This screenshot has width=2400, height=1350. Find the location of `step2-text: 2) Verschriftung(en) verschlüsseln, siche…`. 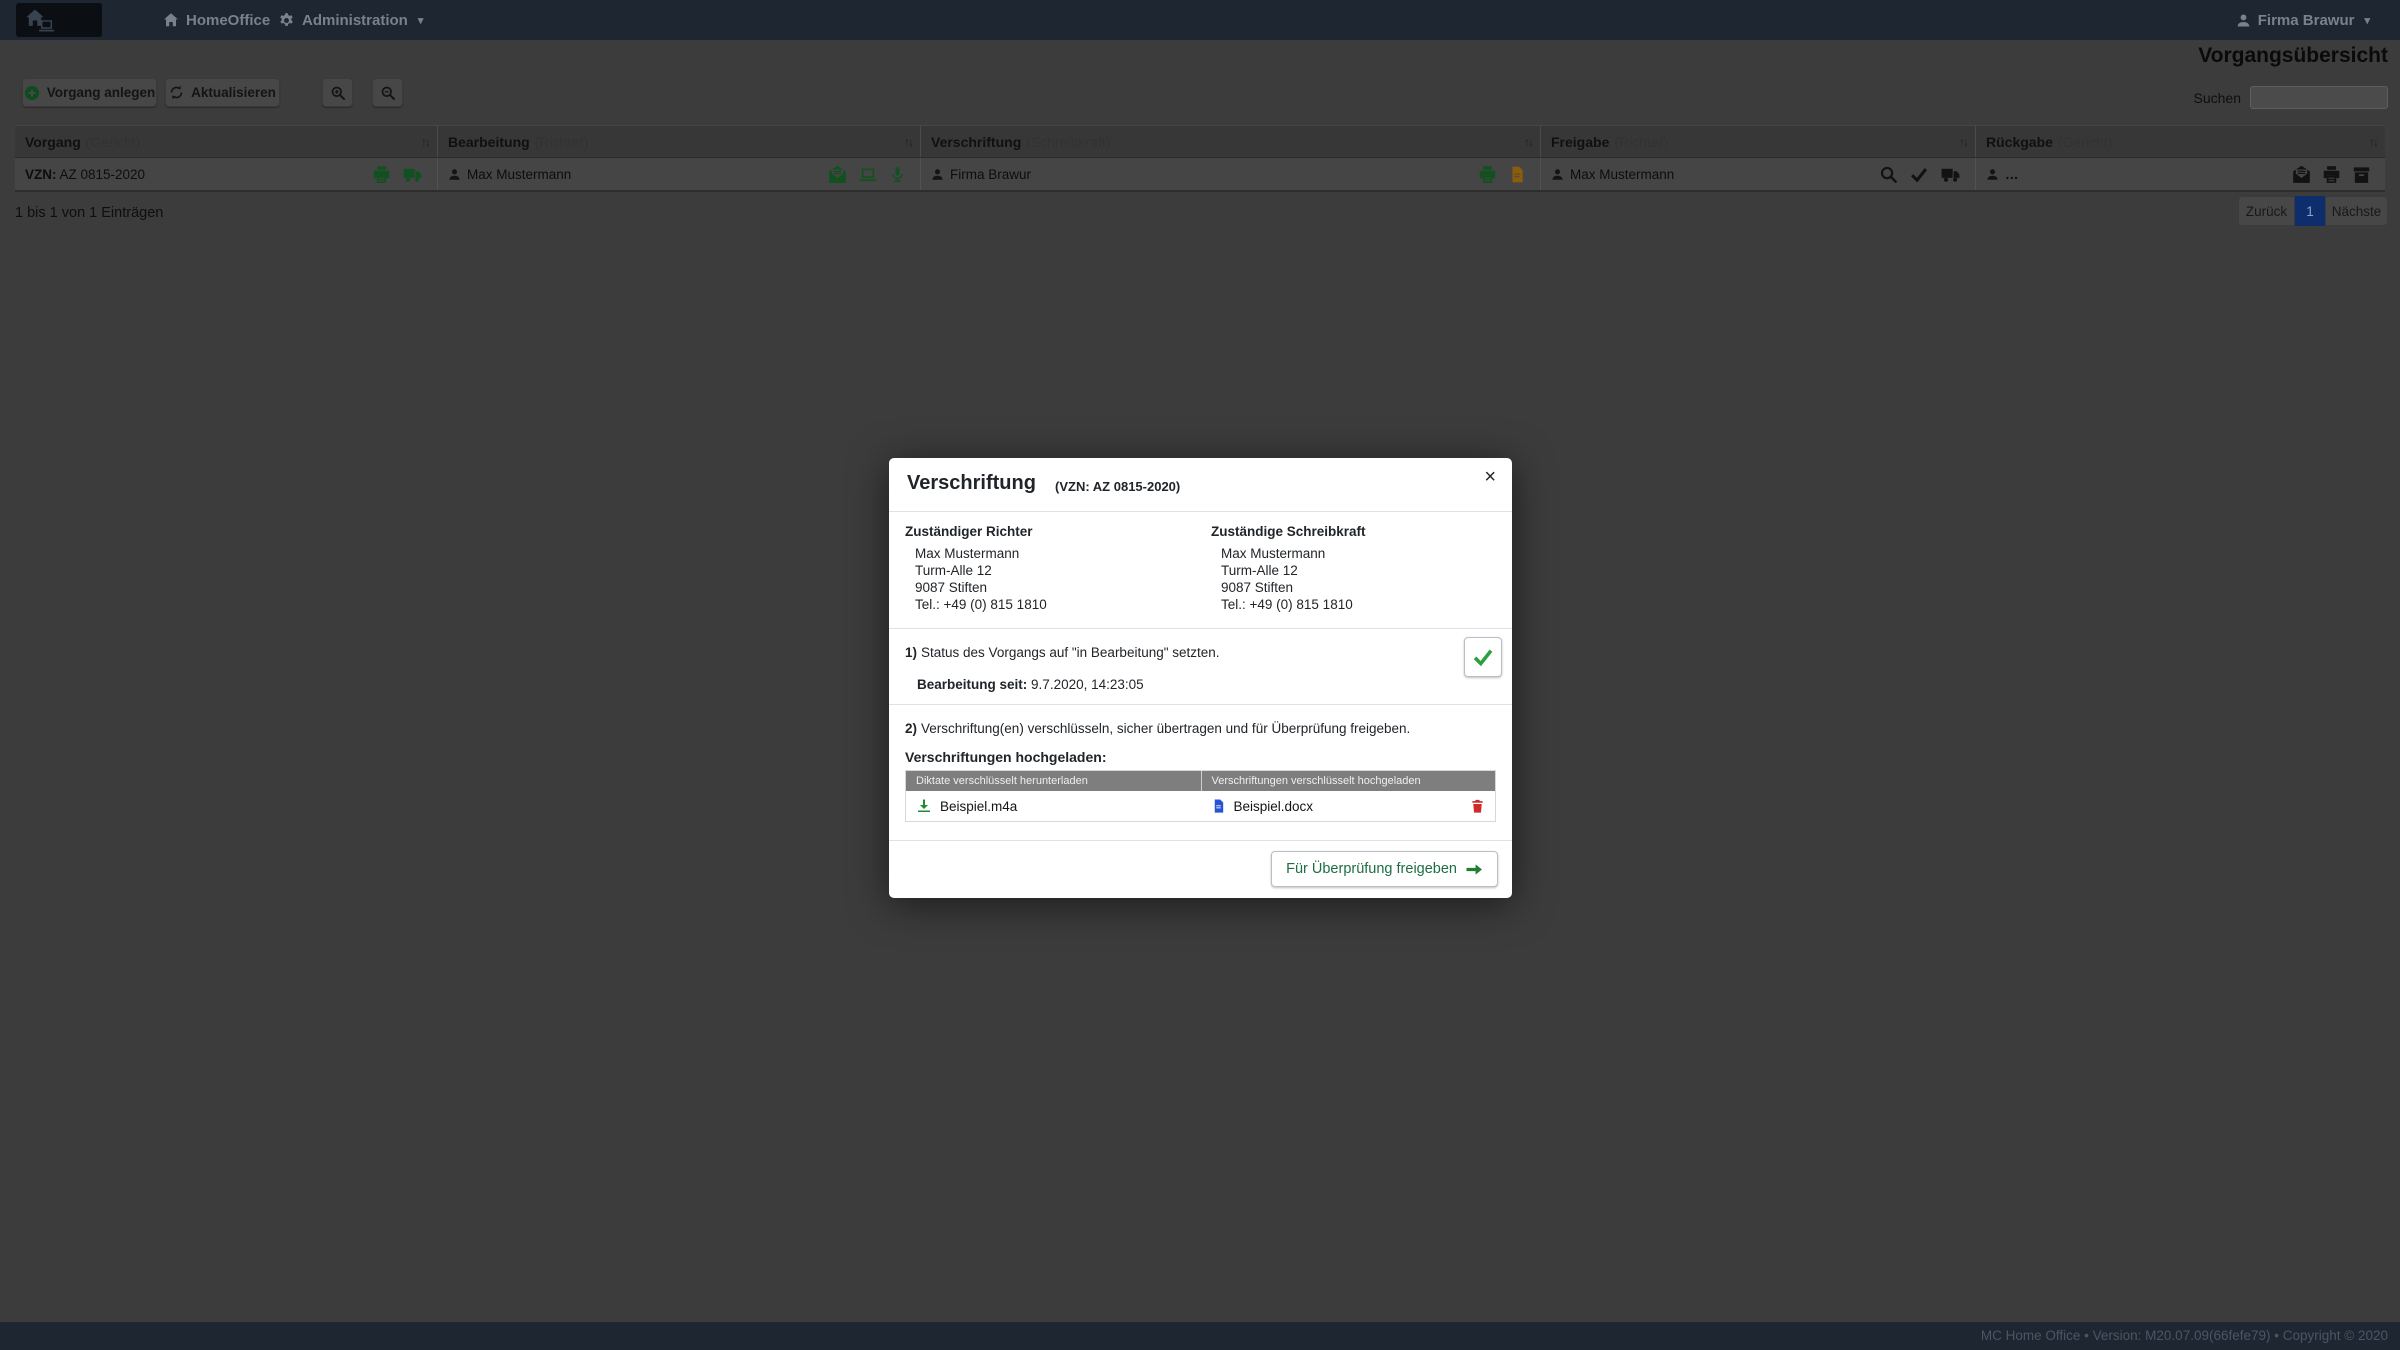

step2-text: 2) Verschriftung(en) verschlüsseln, siche… is located at coordinates (1157, 728).